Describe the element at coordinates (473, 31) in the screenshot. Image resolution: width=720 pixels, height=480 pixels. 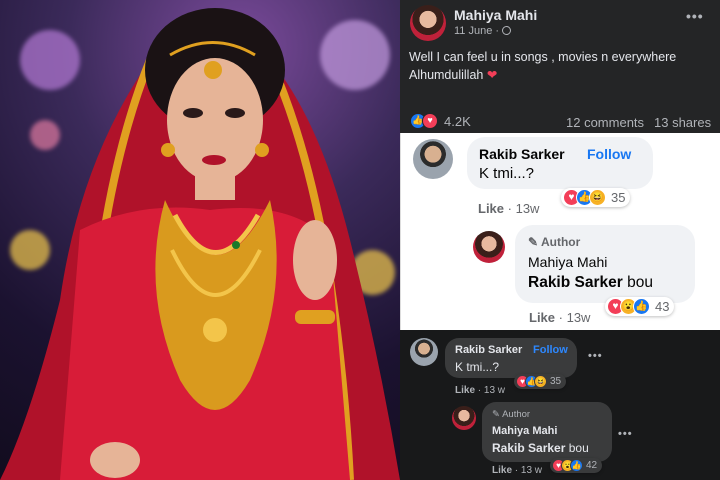
I see `post-date: 11 June` at that location.